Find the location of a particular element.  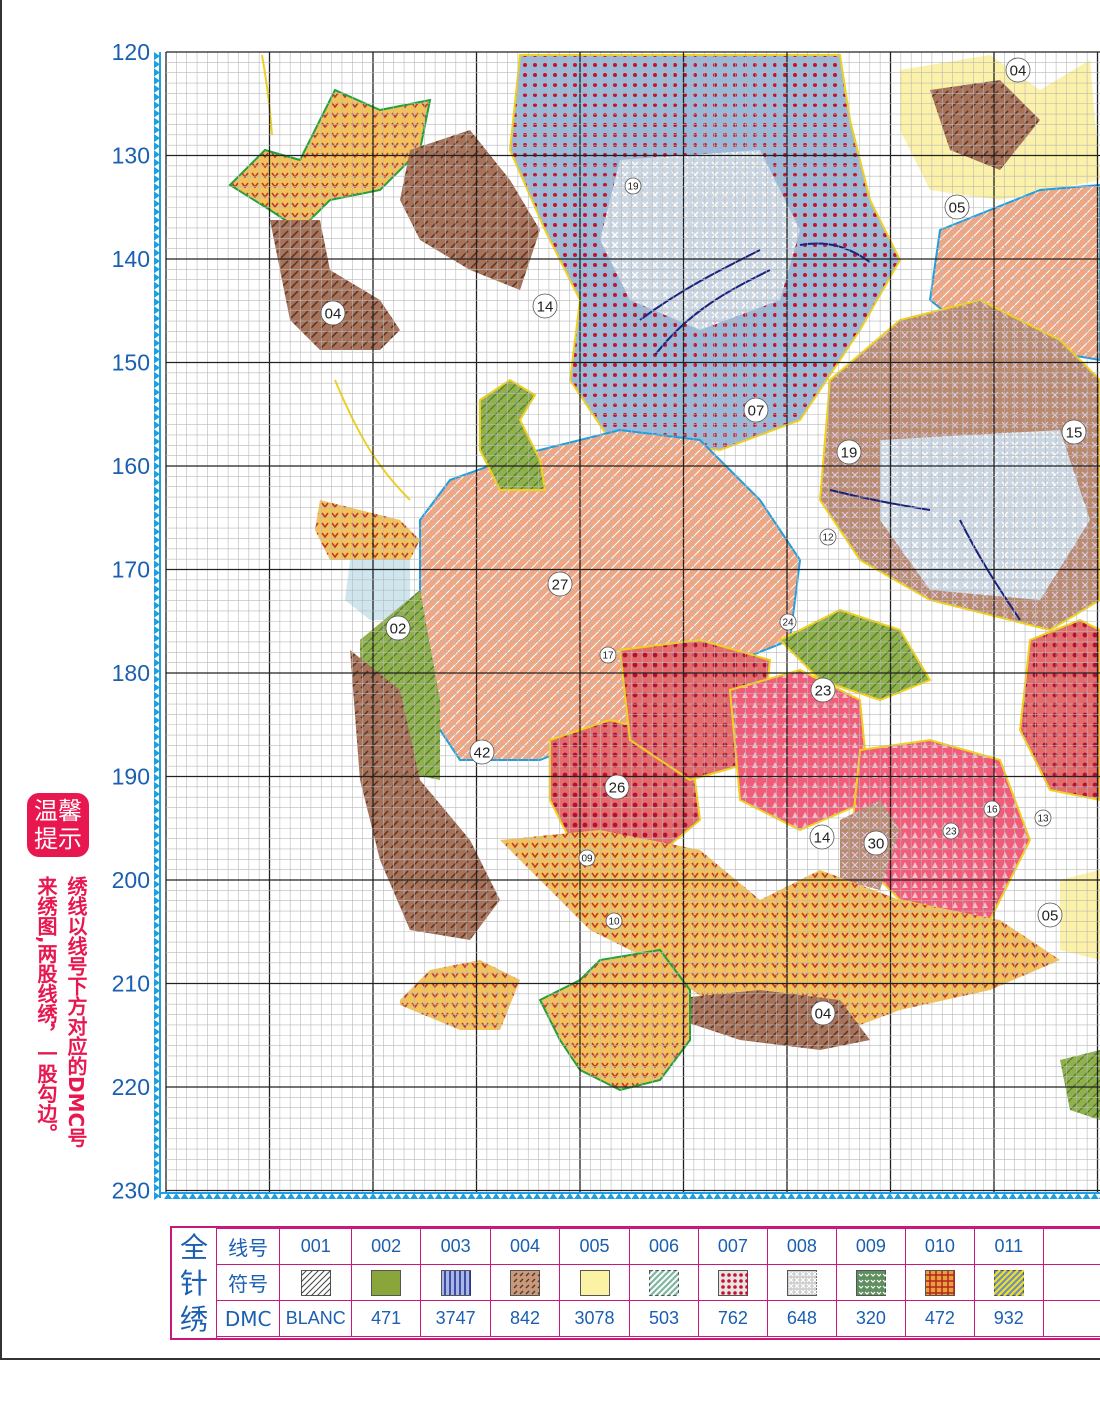

row-axis-label: 220 is located at coordinates (131, 1087).